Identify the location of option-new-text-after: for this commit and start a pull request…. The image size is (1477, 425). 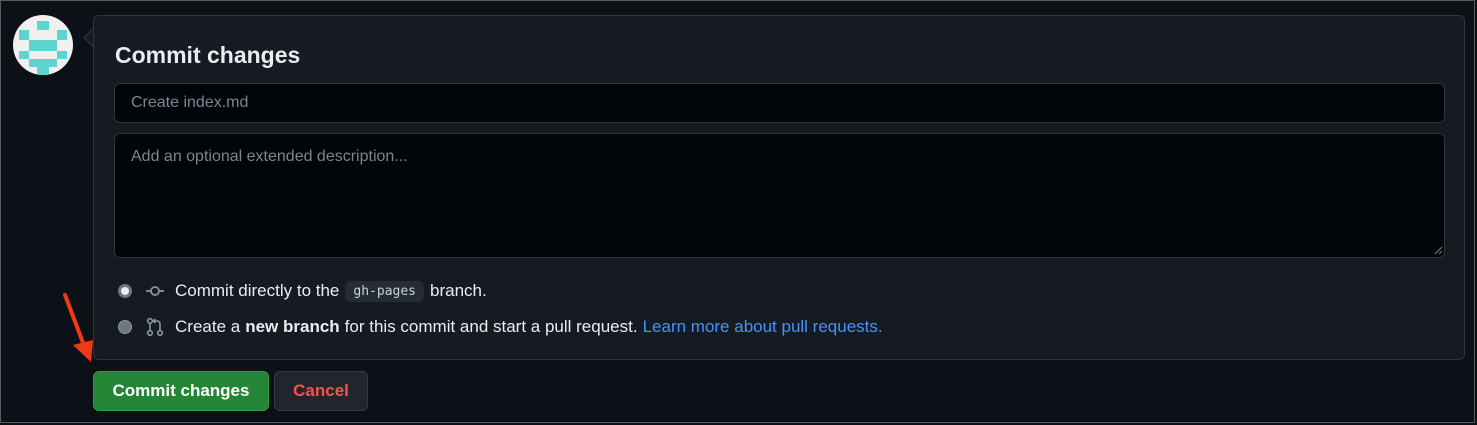
(491, 326).